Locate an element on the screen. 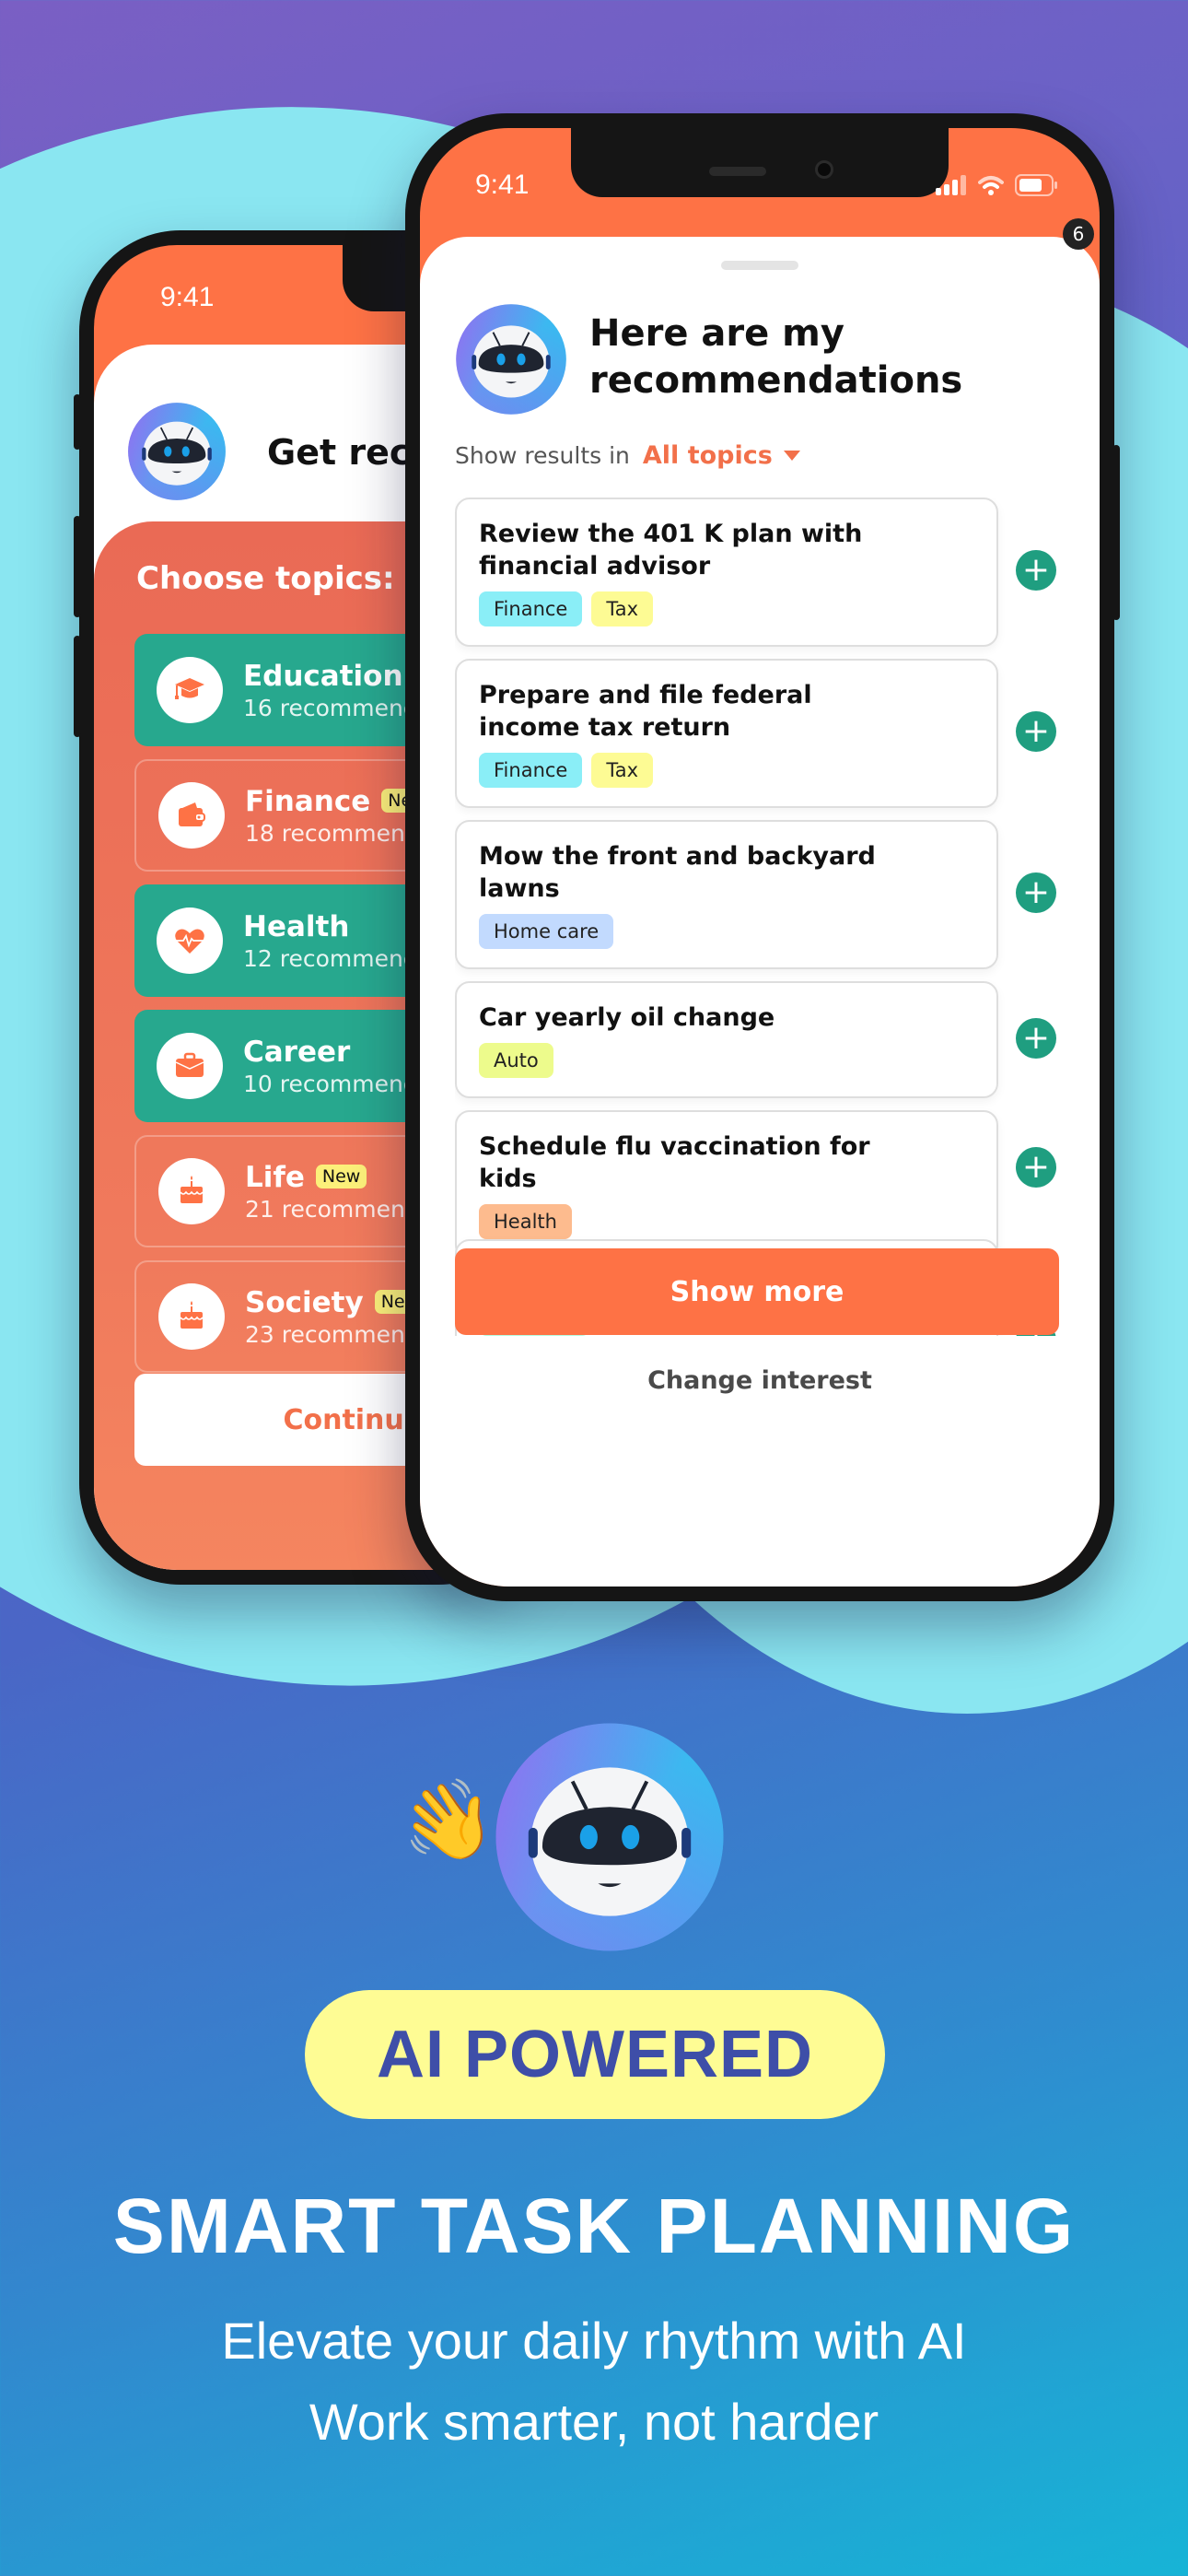 This screenshot has width=1188, height=2576. topic-name: Education is located at coordinates (323, 676).